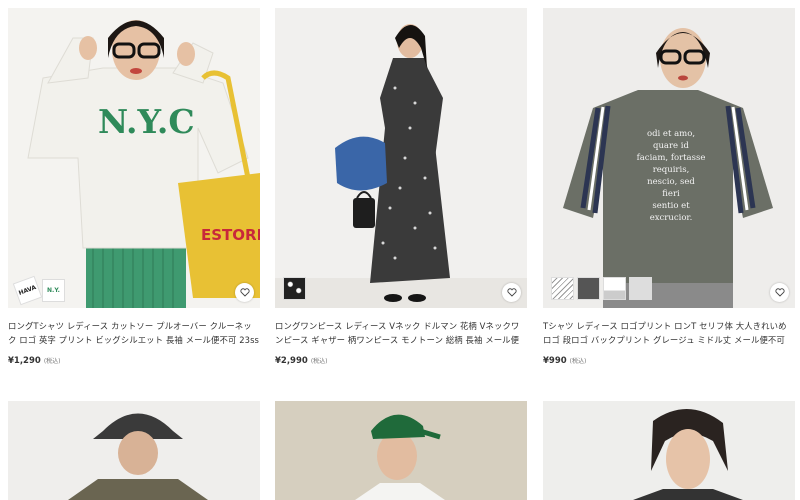 Image resolution: width=800 pixels, height=500 pixels. What do you see at coordinates (146, 121) in the screenshot?
I see `shirt-print-text: N.Y.C` at bounding box center [146, 121].